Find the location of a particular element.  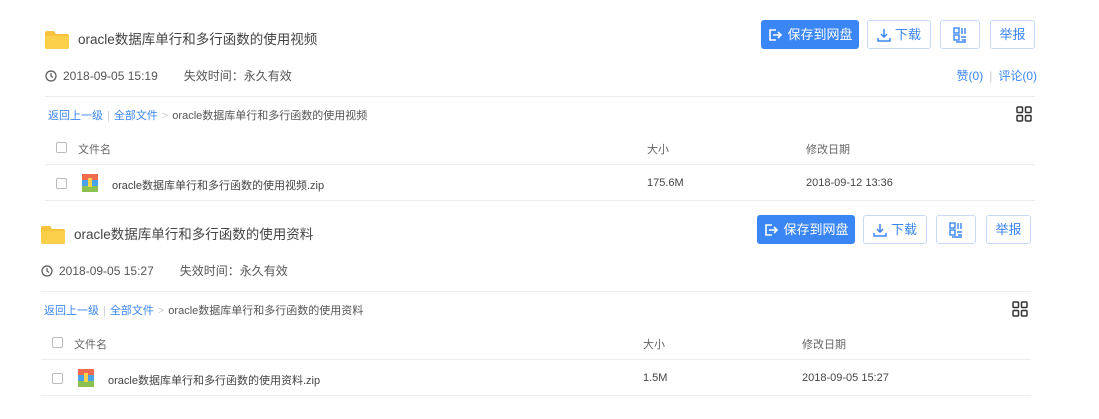

breadcrumb: 返回上一级 | 全部文件 > oracle数据库单行和多行函数的使用资料 is located at coordinates (204, 311).